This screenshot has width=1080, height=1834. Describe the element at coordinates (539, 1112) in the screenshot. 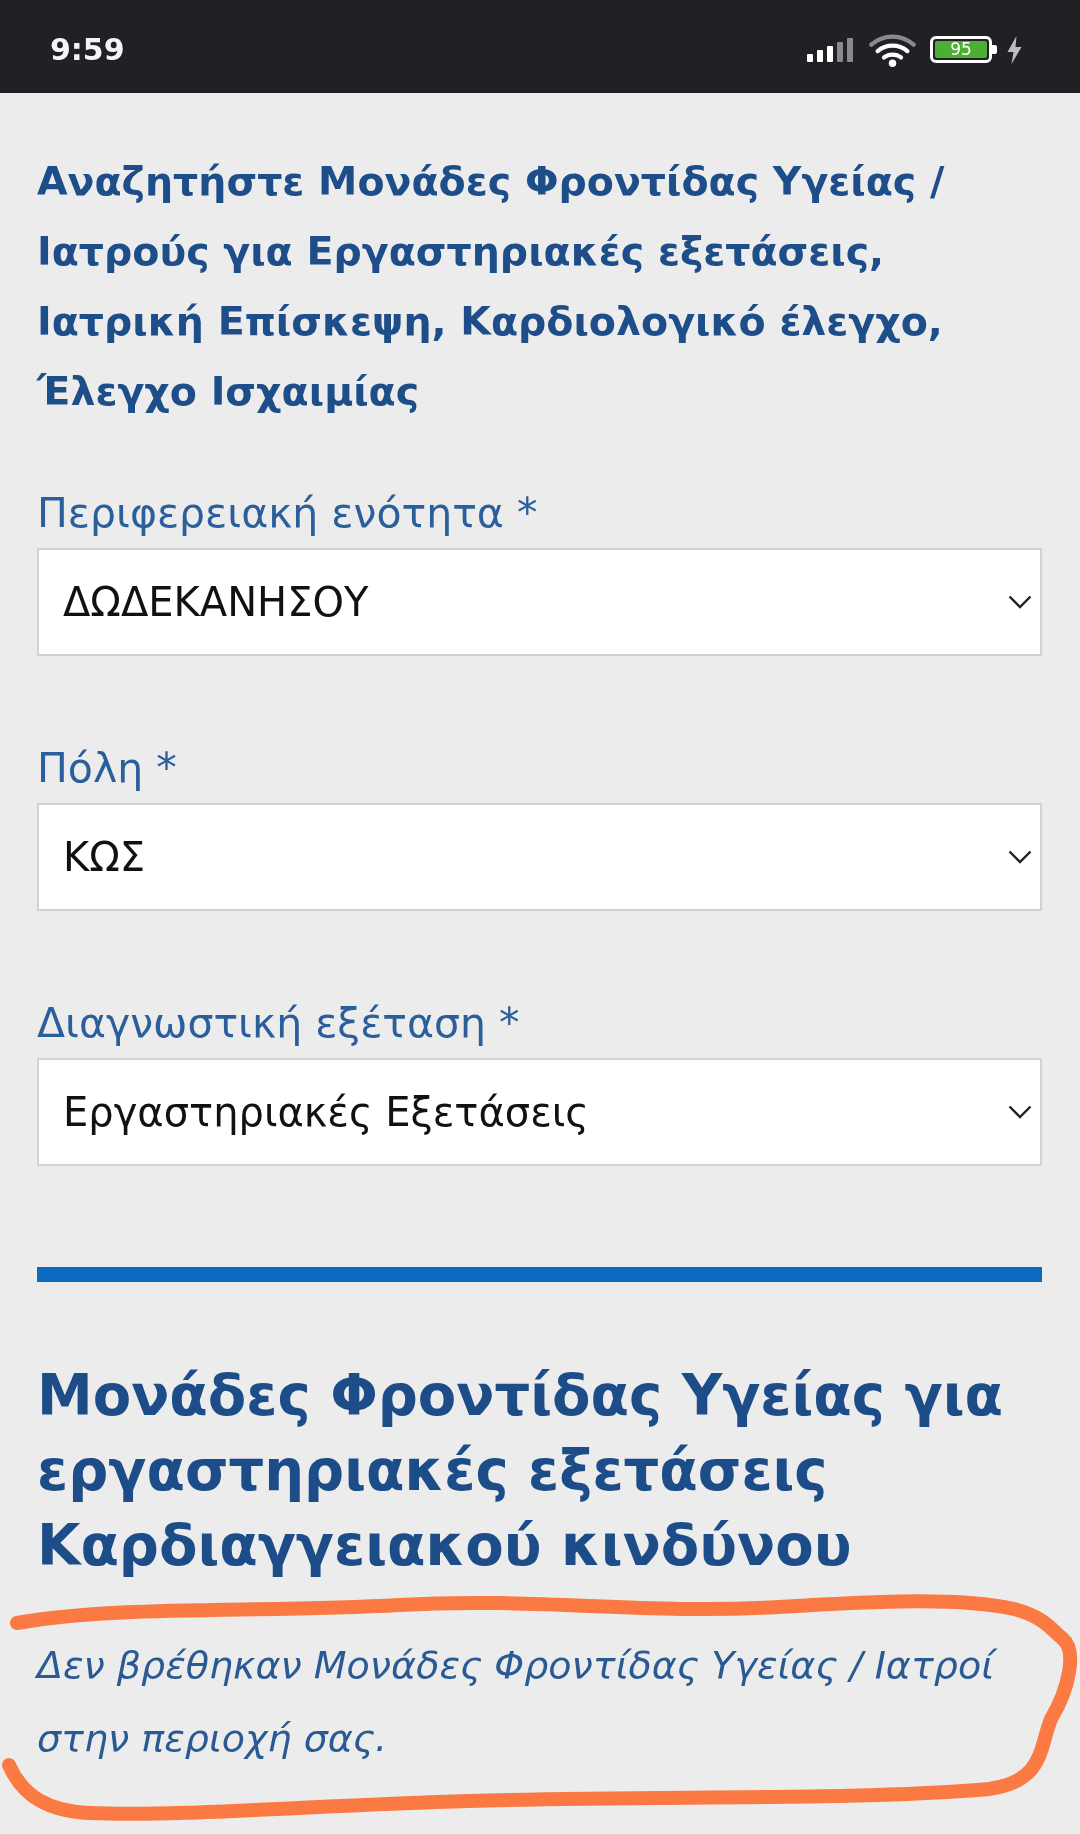

I see `dropdown-field: Εργαστηριακές Εξετάσεις` at that location.